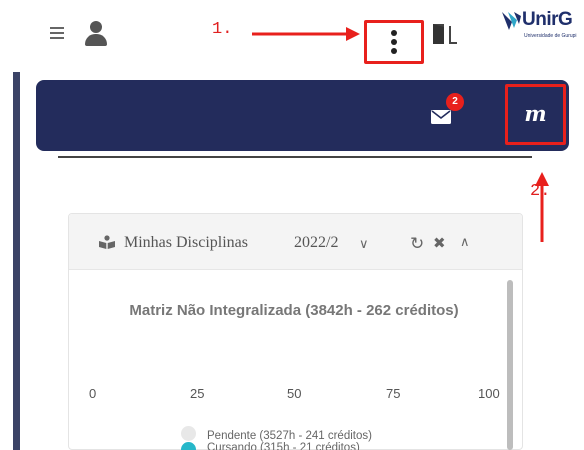  Describe the element at coordinates (542, 207) in the screenshot. I see `annotation-arrow-up` at that location.